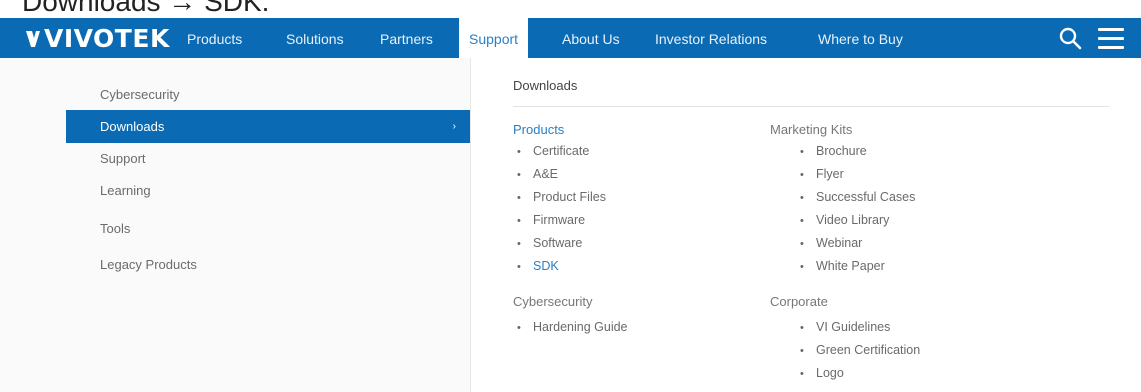 The width and height of the screenshot is (1141, 392). I want to click on search-icon, so click(1070, 38).